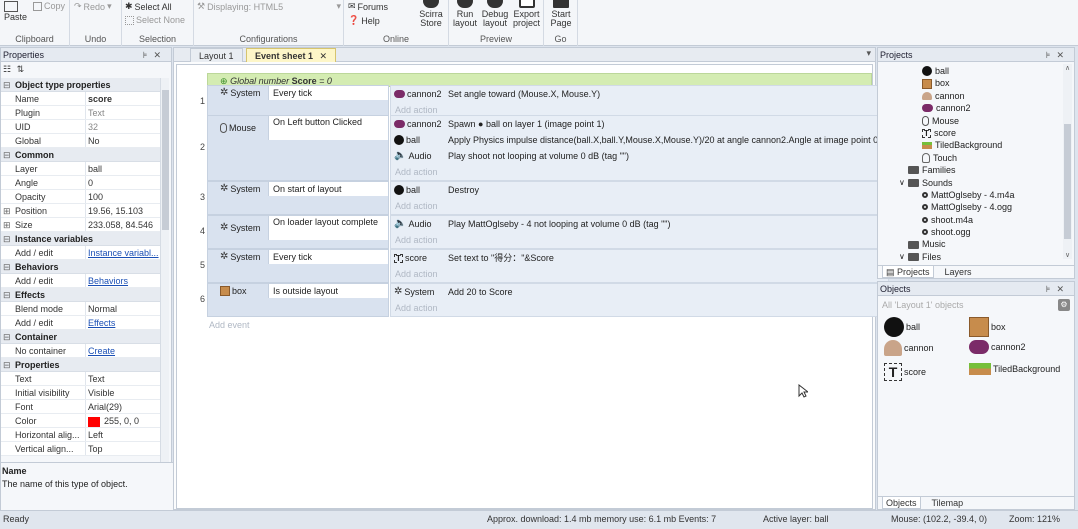 The width and height of the screenshot is (1078, 529). Describe the element at coordinates (82, 337) in the screenshot. I see `property-category: Container` at that location.